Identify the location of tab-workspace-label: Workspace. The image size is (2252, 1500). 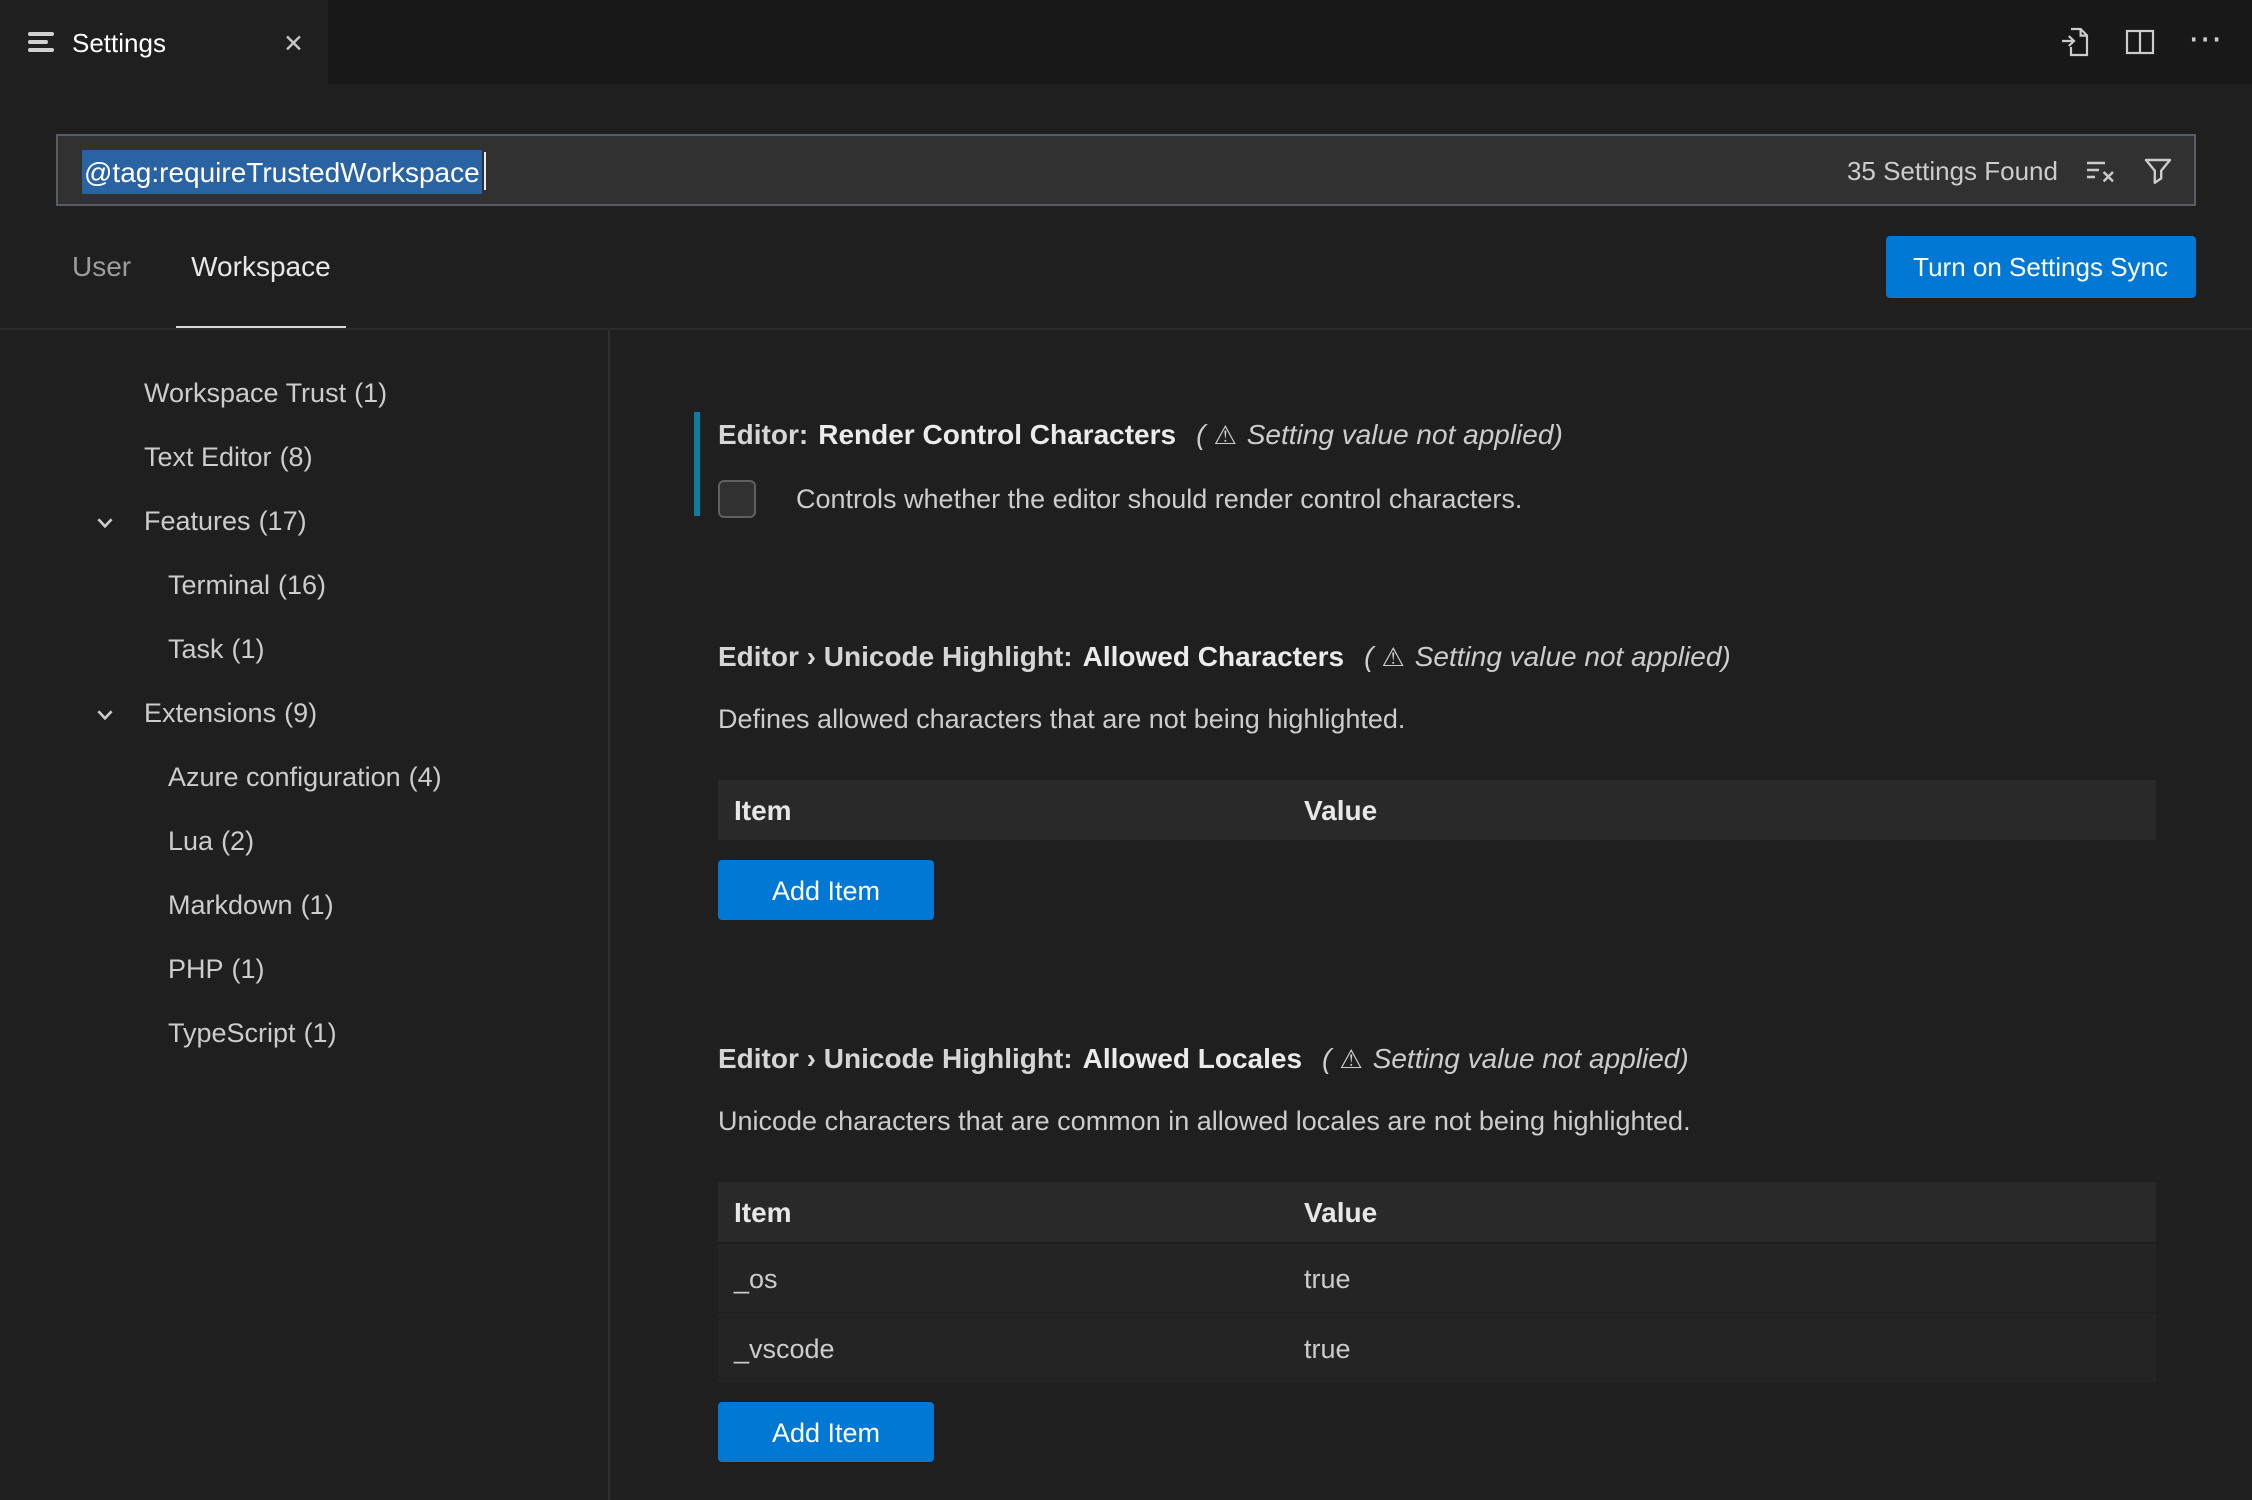
(261, 266).